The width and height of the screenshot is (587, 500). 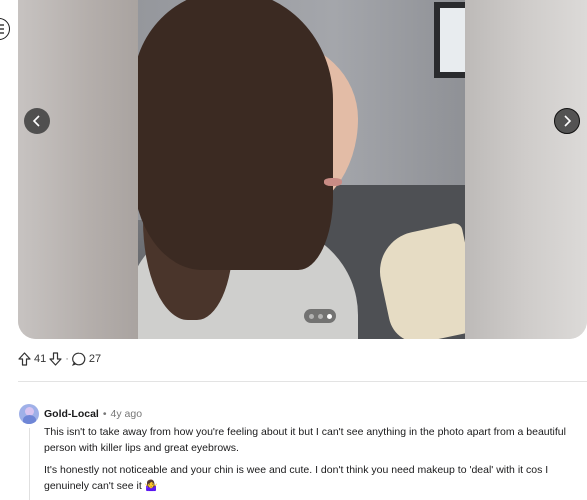 I want to click on carousel-blur-left, so click(x=78, y=169).